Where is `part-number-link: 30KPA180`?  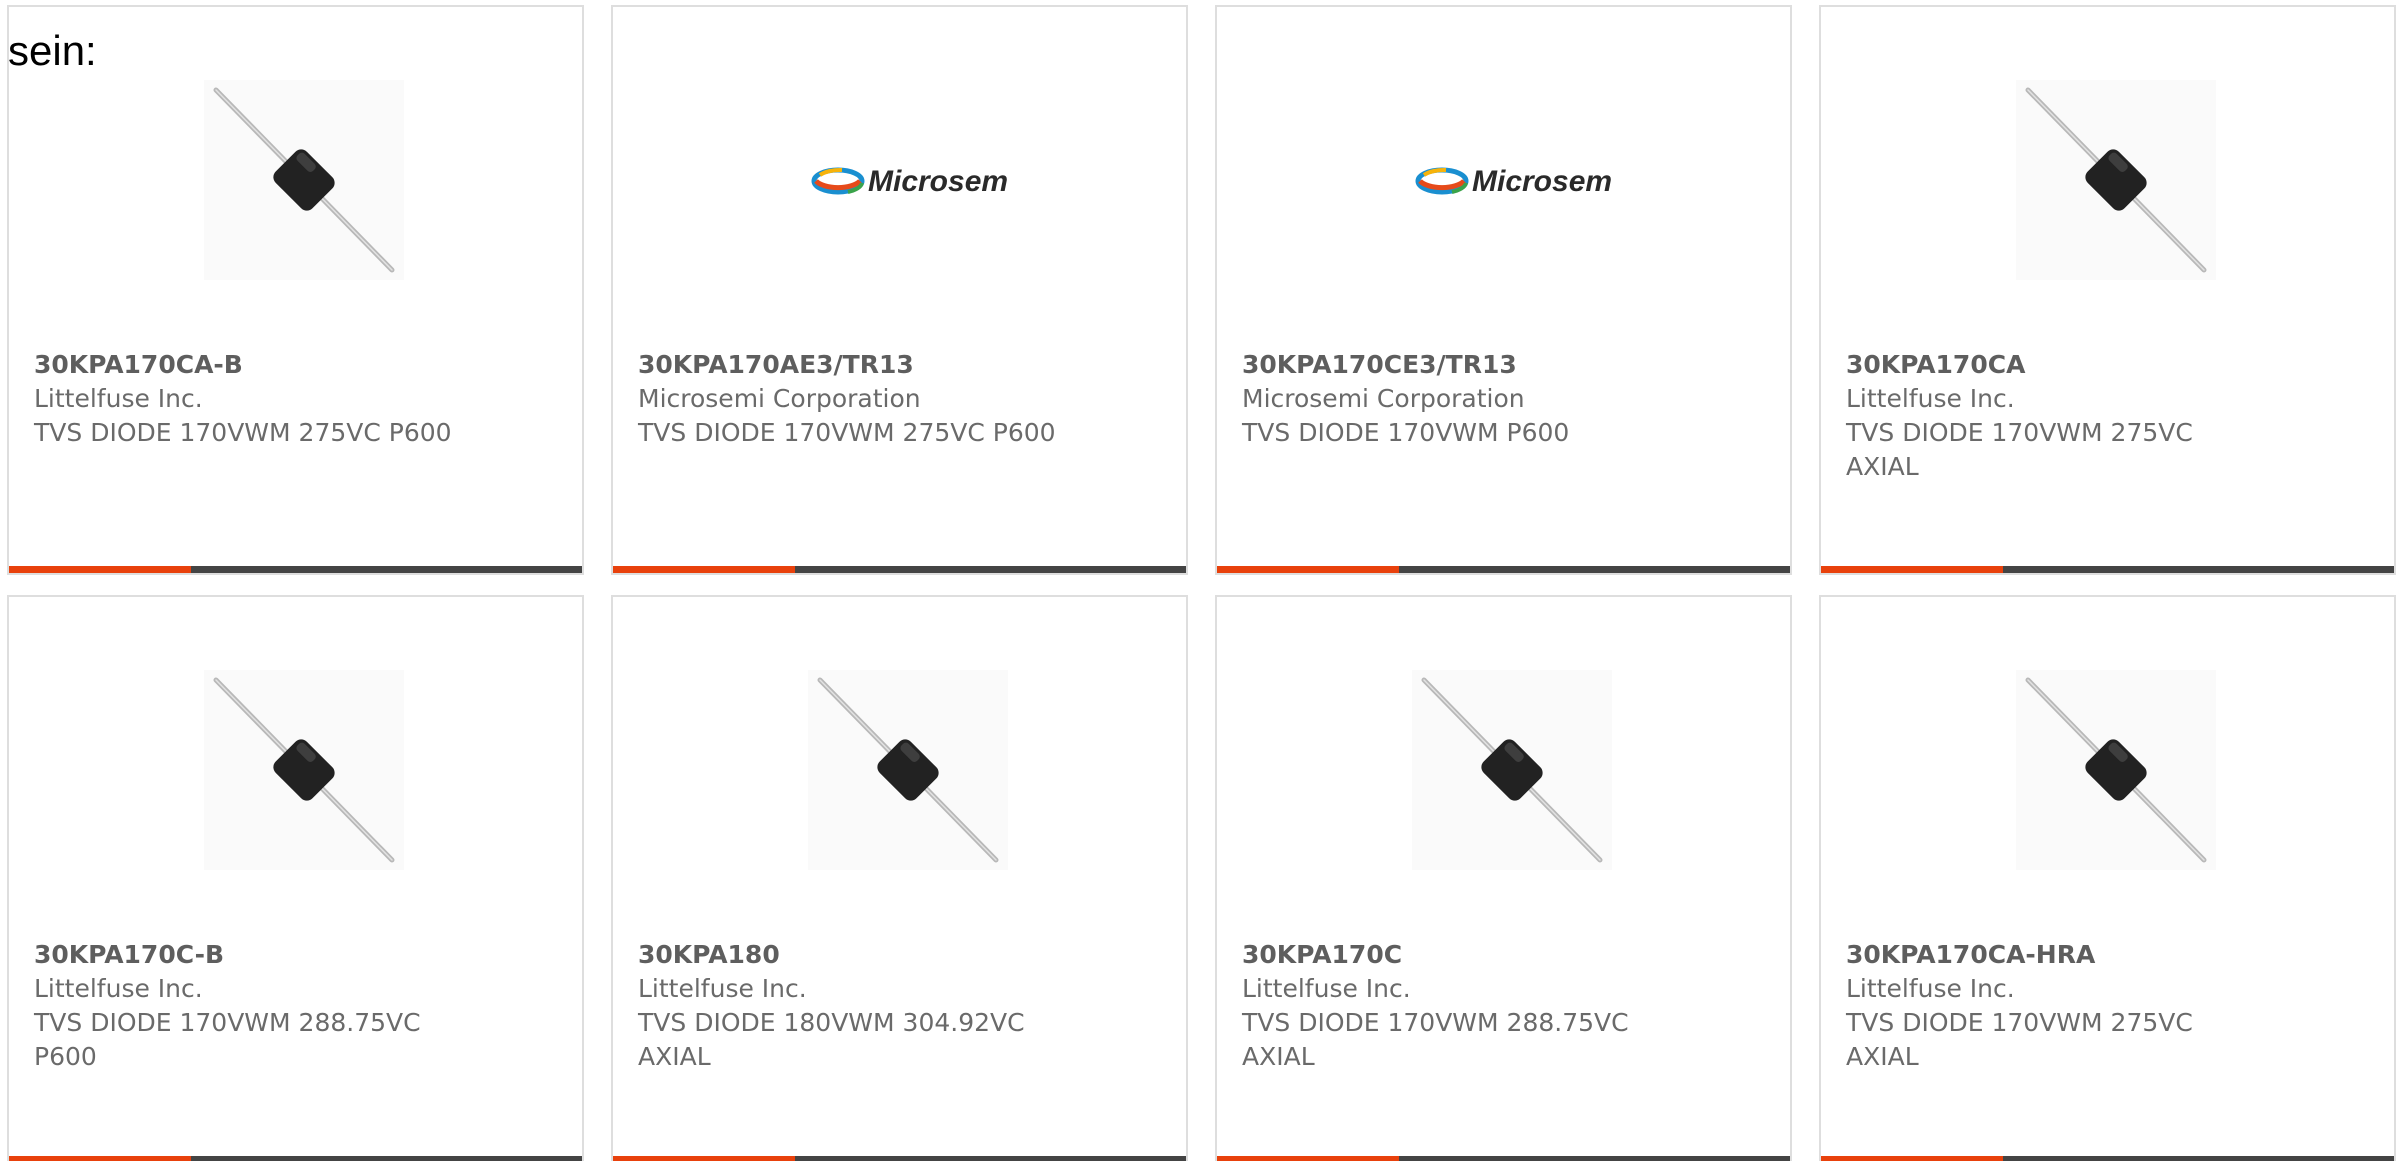
part-number-link: 30KPA180 is located at coordinates (873, 955).